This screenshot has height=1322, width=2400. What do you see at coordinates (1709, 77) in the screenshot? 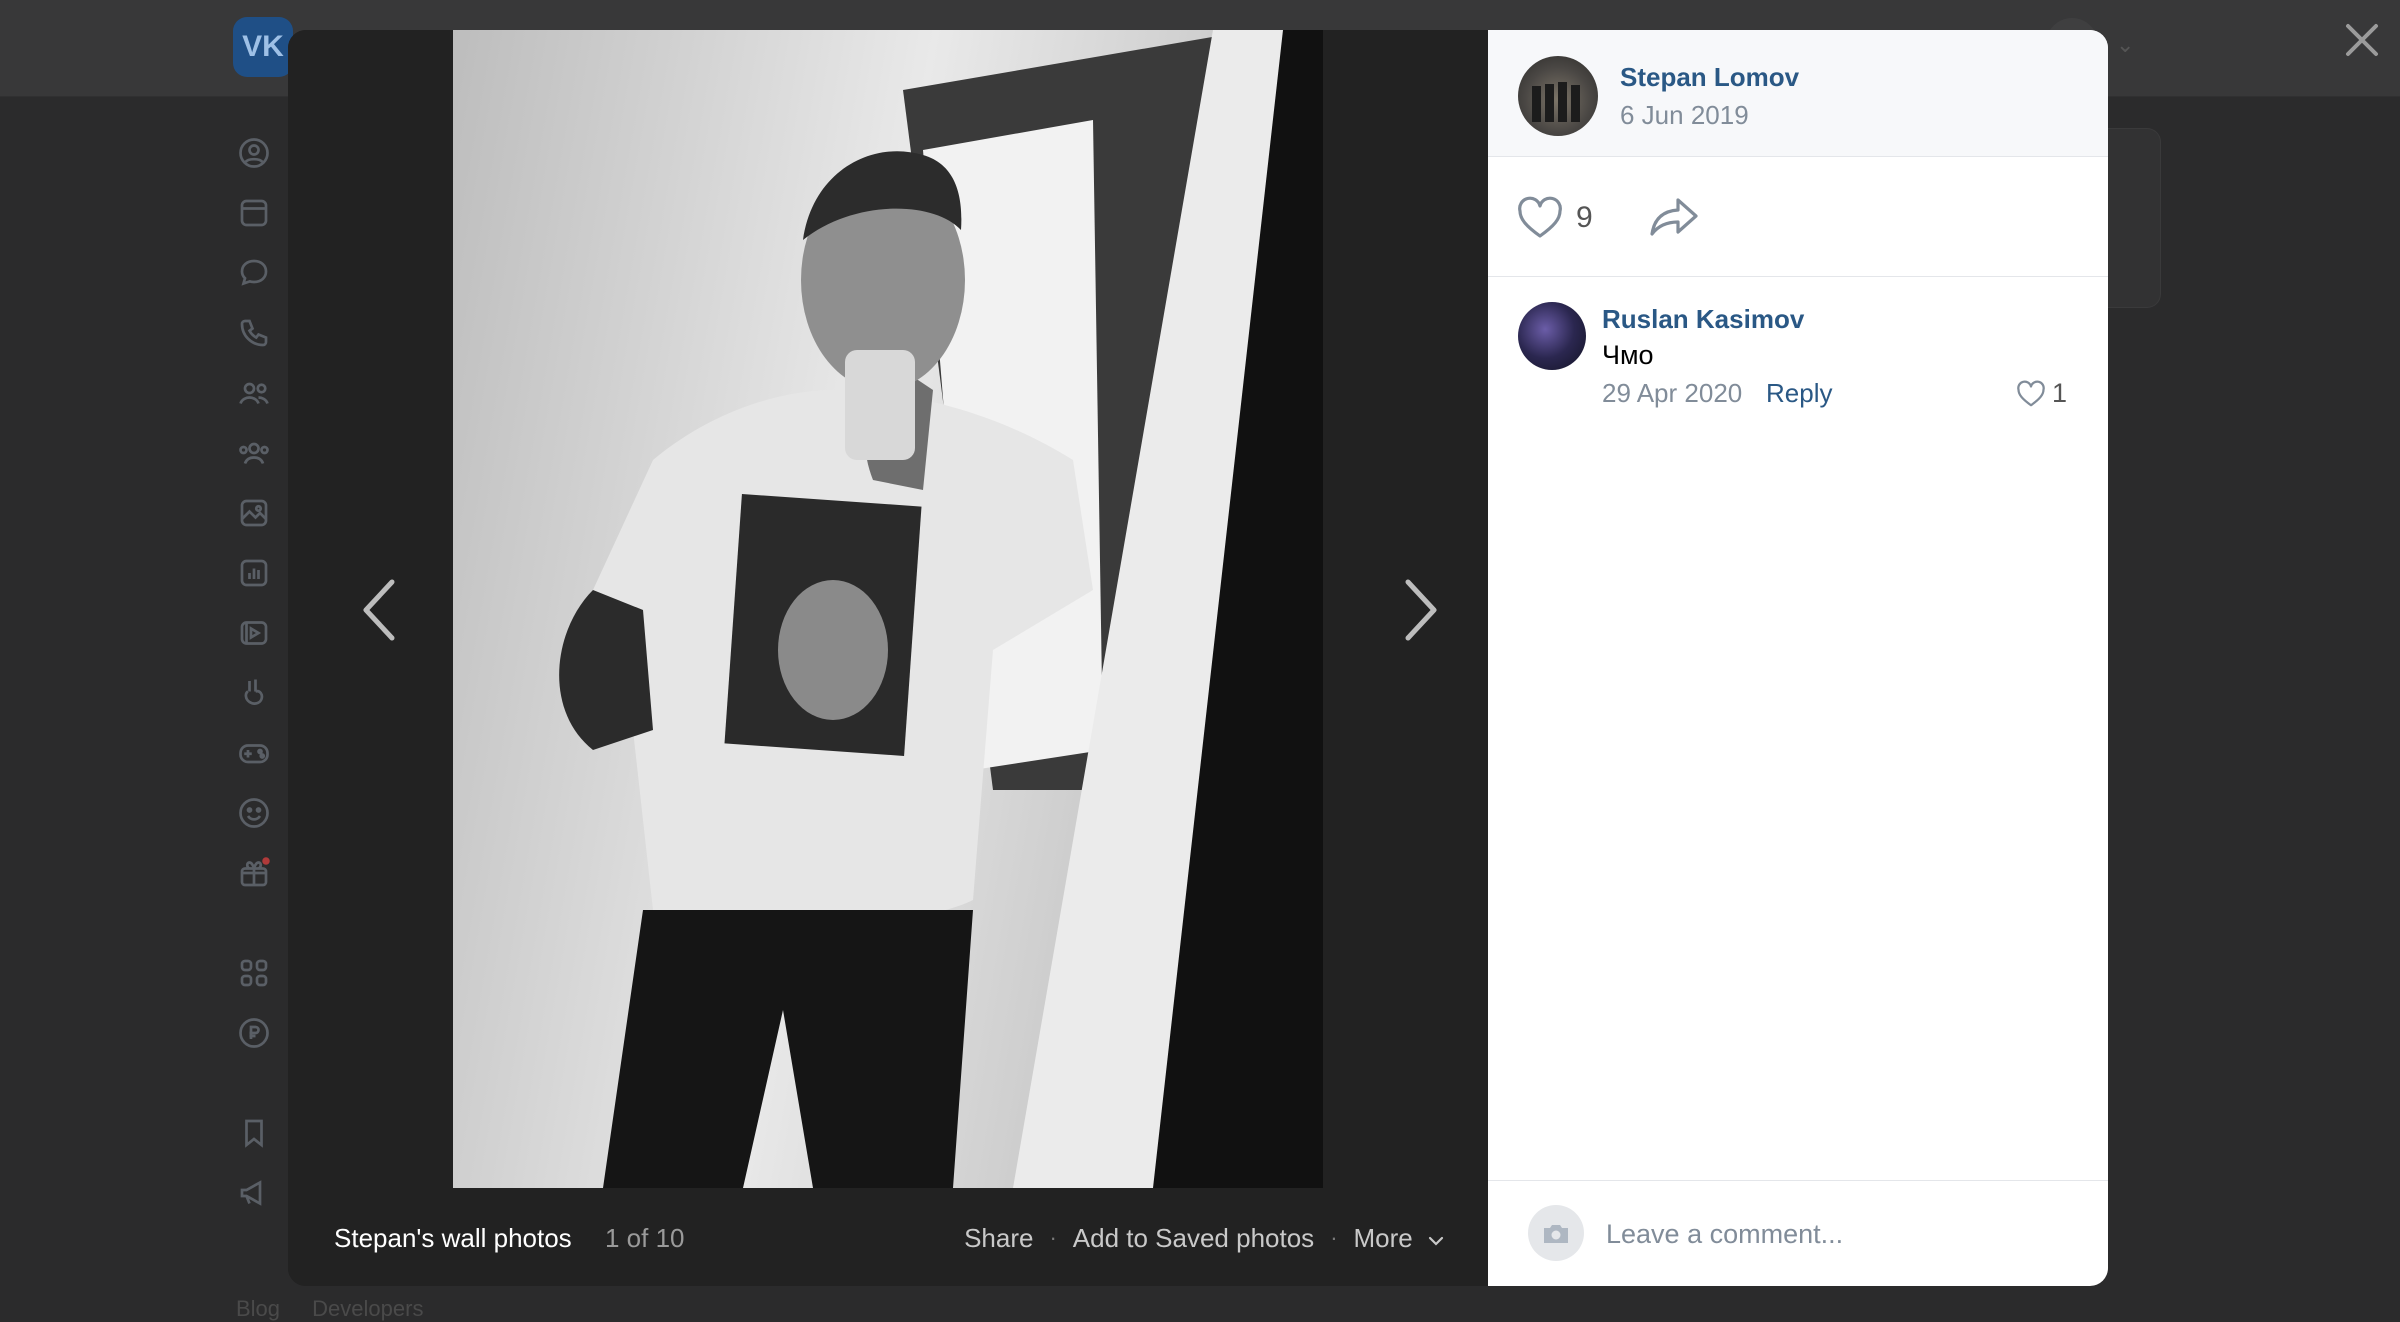
I see `author-name-link: Stepan Lomov` at bounding box center [1709, 77].